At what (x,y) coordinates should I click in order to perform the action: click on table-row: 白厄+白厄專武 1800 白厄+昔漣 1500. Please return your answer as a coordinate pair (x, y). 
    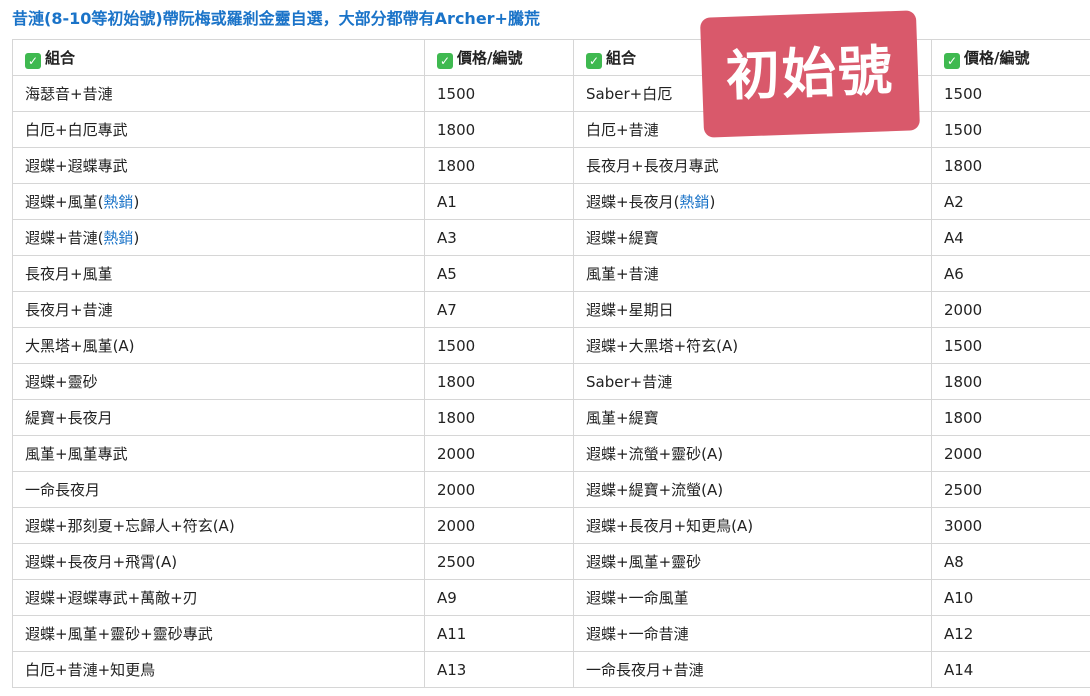
    Looking at the image, I should click on (551, 129).